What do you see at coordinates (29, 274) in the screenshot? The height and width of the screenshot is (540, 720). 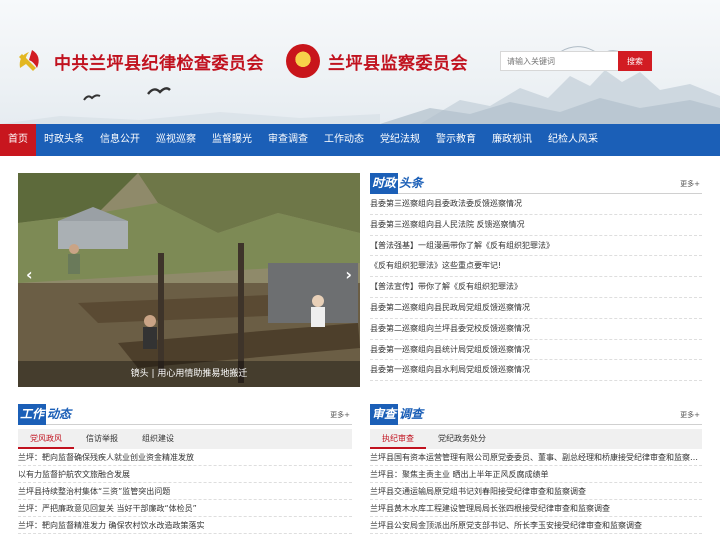 I see `carousel-prev-icon: ‹` at bounding box center [29, 274].